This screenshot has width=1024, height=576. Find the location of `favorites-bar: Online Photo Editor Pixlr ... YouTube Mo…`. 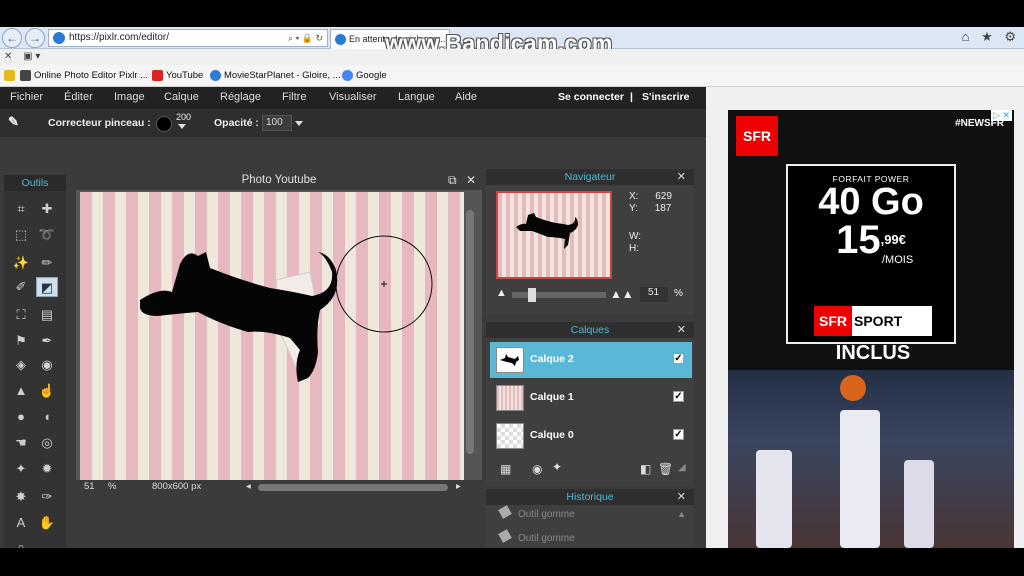

favorites-bar: Online Photo Editor Pixlr ... YouTube Mo… is located at coordinates (512, 76).